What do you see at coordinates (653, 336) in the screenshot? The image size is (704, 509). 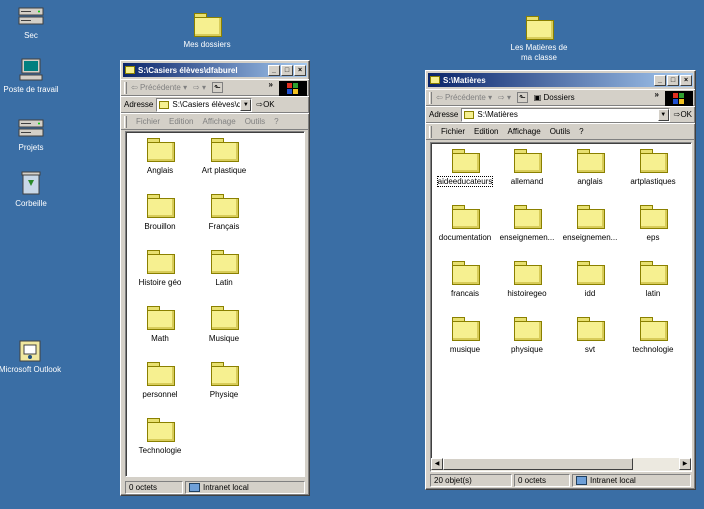 I see `folder-item: technologie` at bounding box center [653, 336].